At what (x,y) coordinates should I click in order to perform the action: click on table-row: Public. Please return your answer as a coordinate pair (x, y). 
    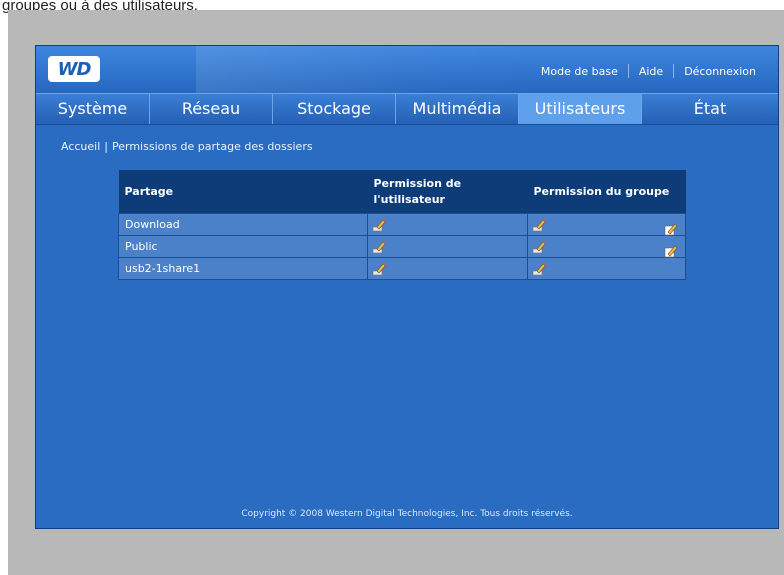
    Looking at the image, I should click on (402, 246).